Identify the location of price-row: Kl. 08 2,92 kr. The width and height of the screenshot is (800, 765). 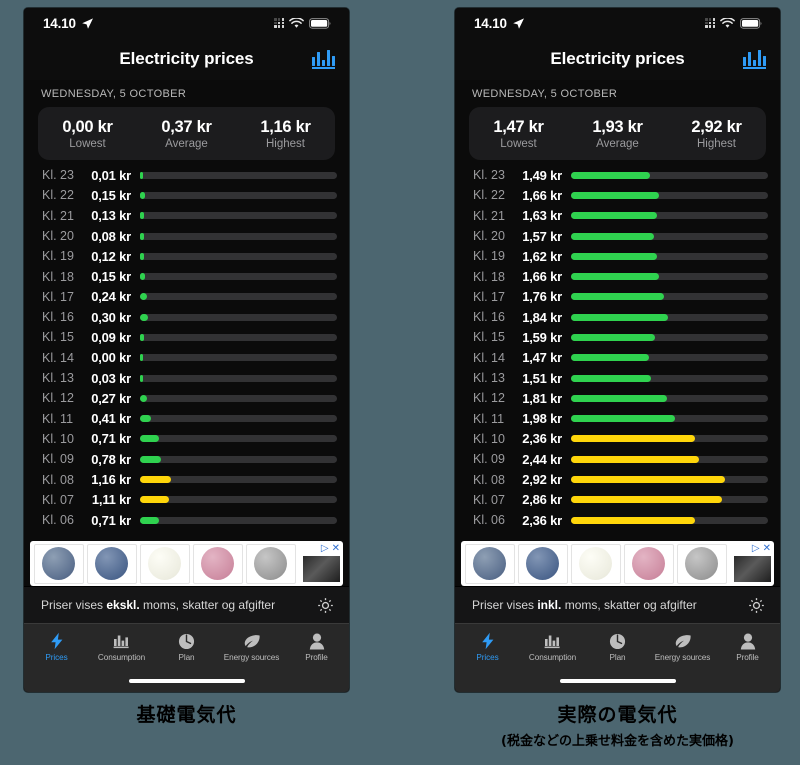
(617, 479).